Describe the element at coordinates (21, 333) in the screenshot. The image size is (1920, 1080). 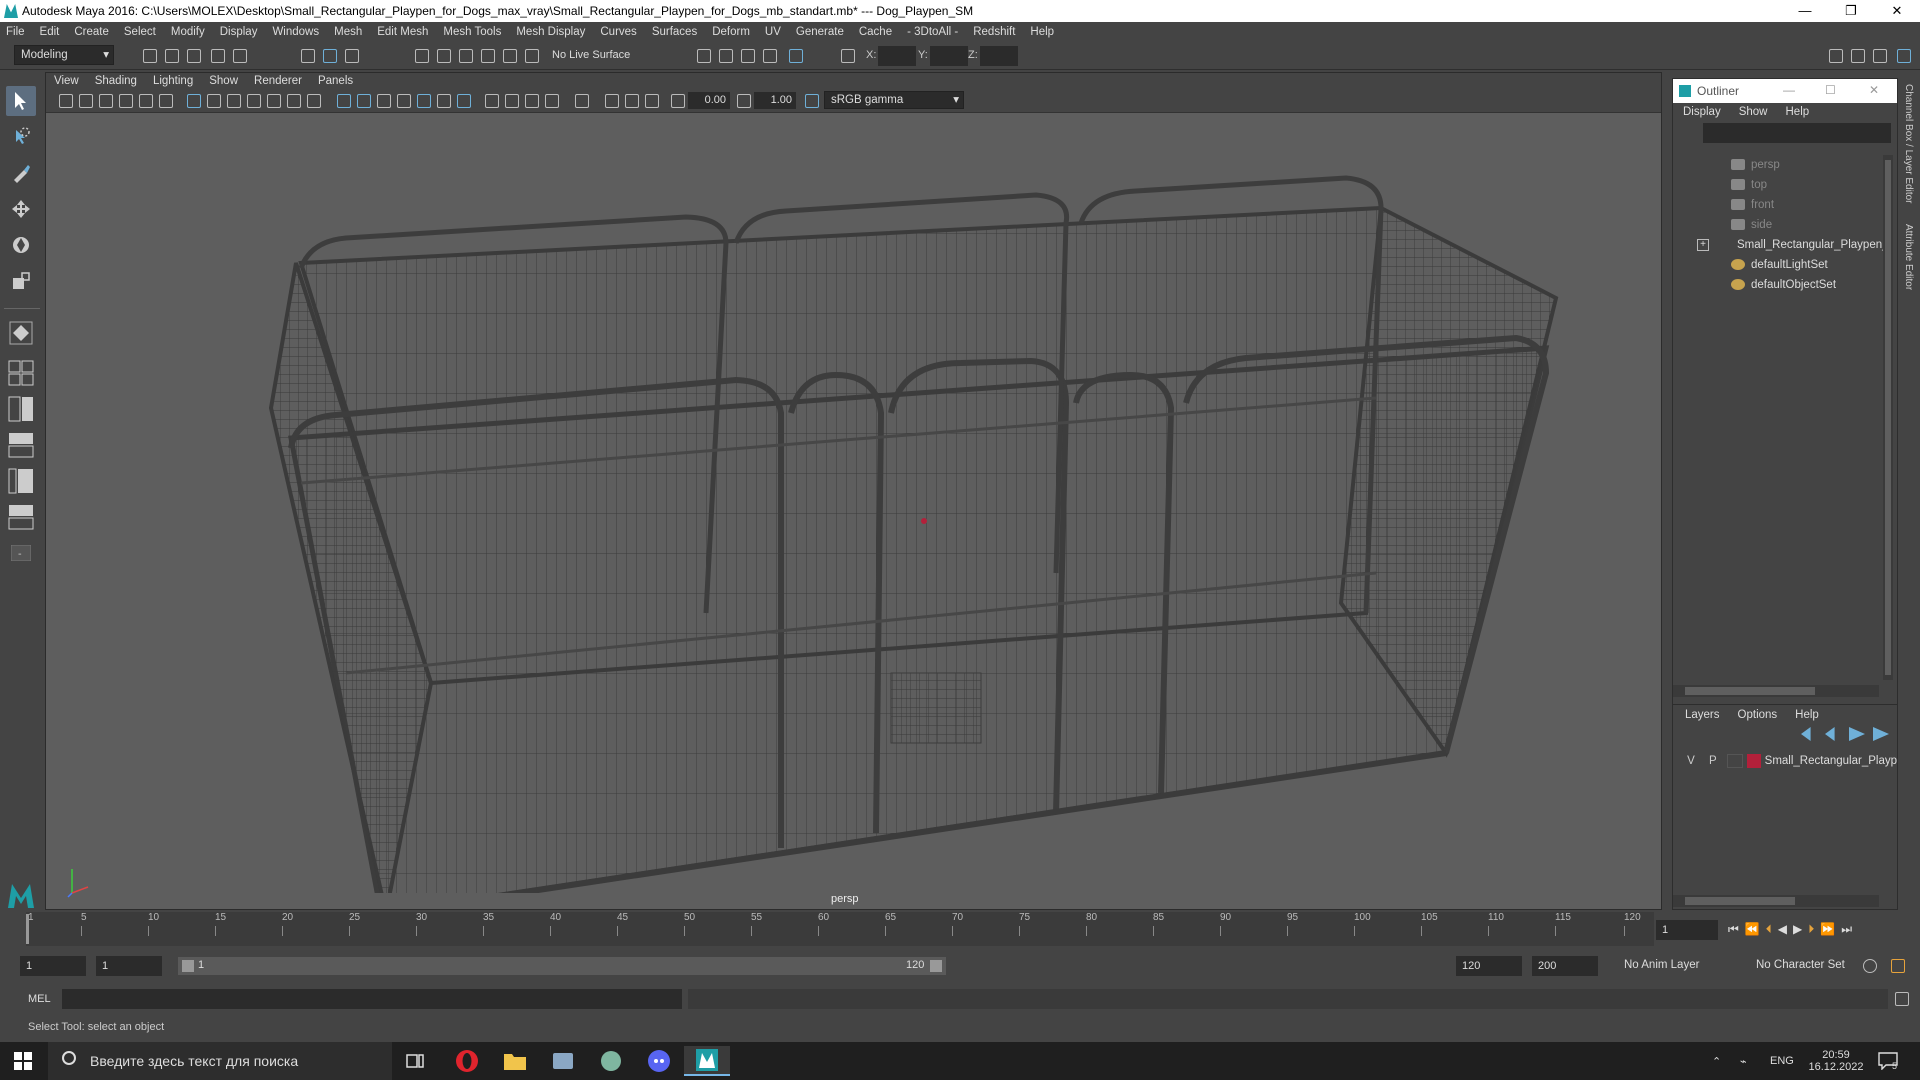
I see `last-tool-icon` at that location.